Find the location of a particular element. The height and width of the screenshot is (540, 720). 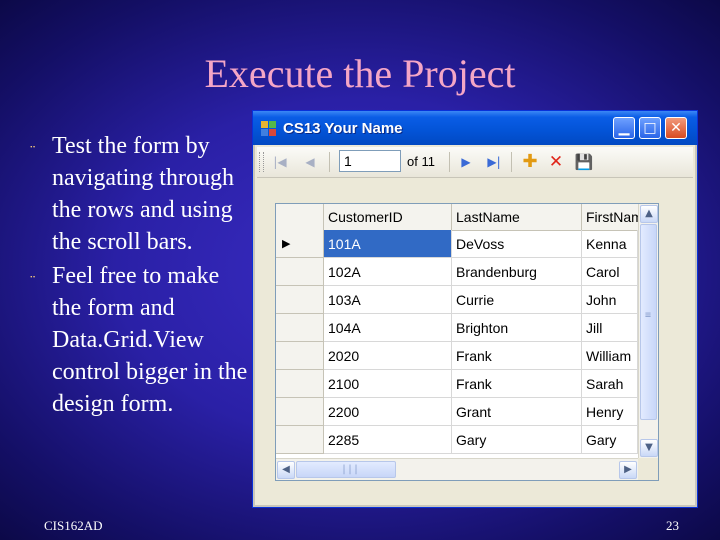

slide-title: Execute the Project is located at coordinates (360, 73).